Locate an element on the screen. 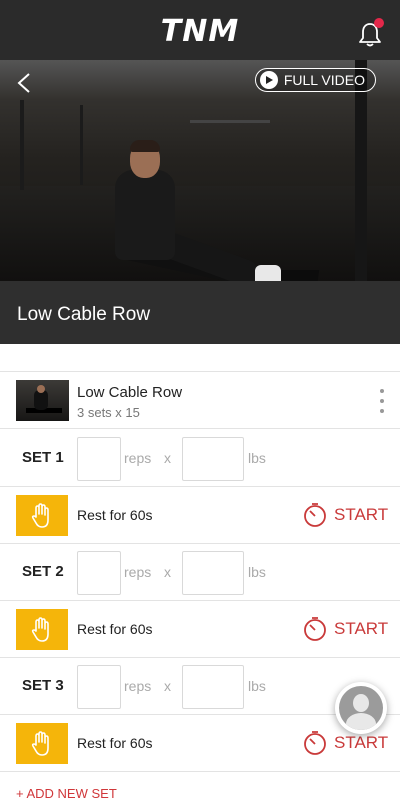  video-scene-column is located at coordinates (361, 170).